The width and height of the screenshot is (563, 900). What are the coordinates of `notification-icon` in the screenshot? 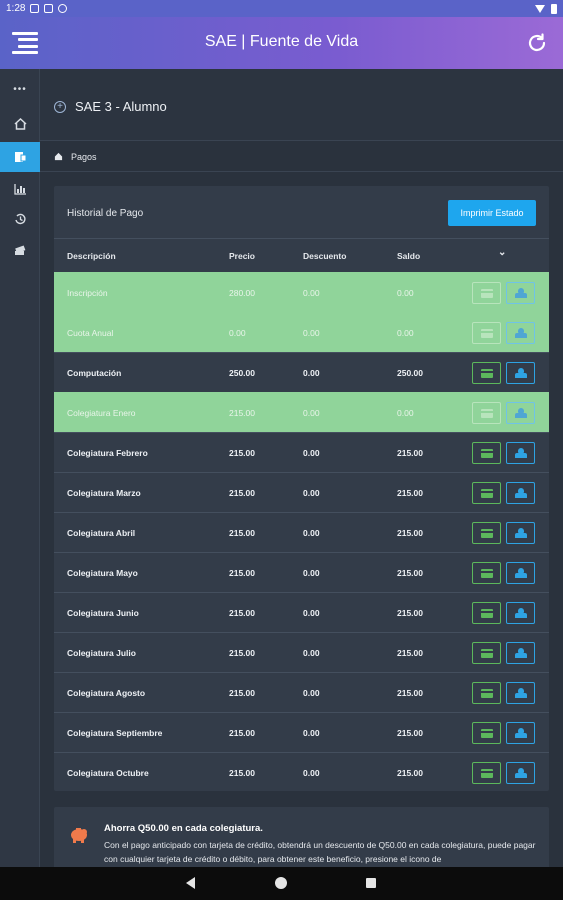 It's located at (35, 8).